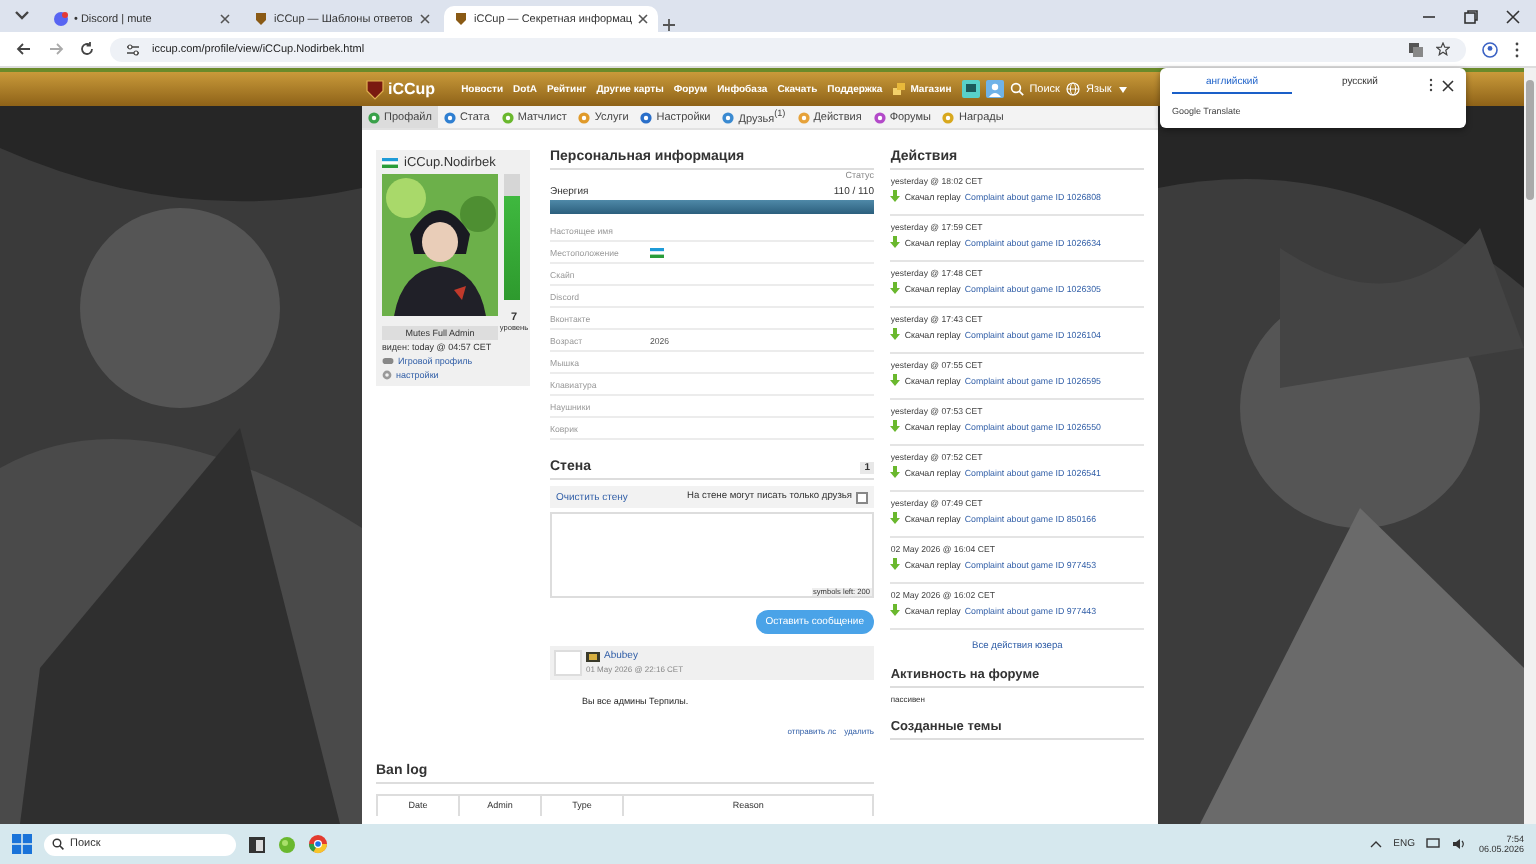  Describe the element at coordinates (1459, 844) in the screenshot. I see `speaker-icon` at that location.